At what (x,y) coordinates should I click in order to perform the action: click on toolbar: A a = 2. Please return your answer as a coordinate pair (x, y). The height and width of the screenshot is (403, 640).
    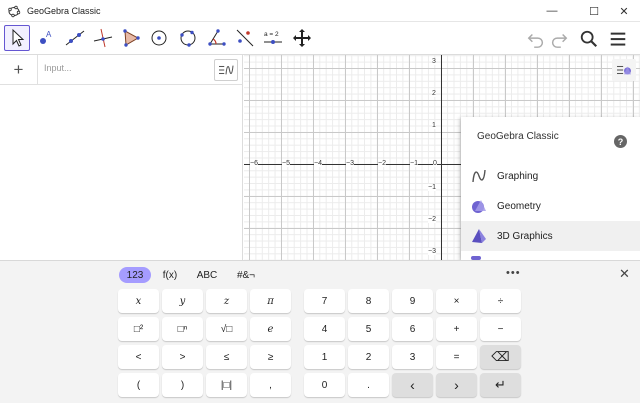
    Looking at the image, I should click on (320, 38).